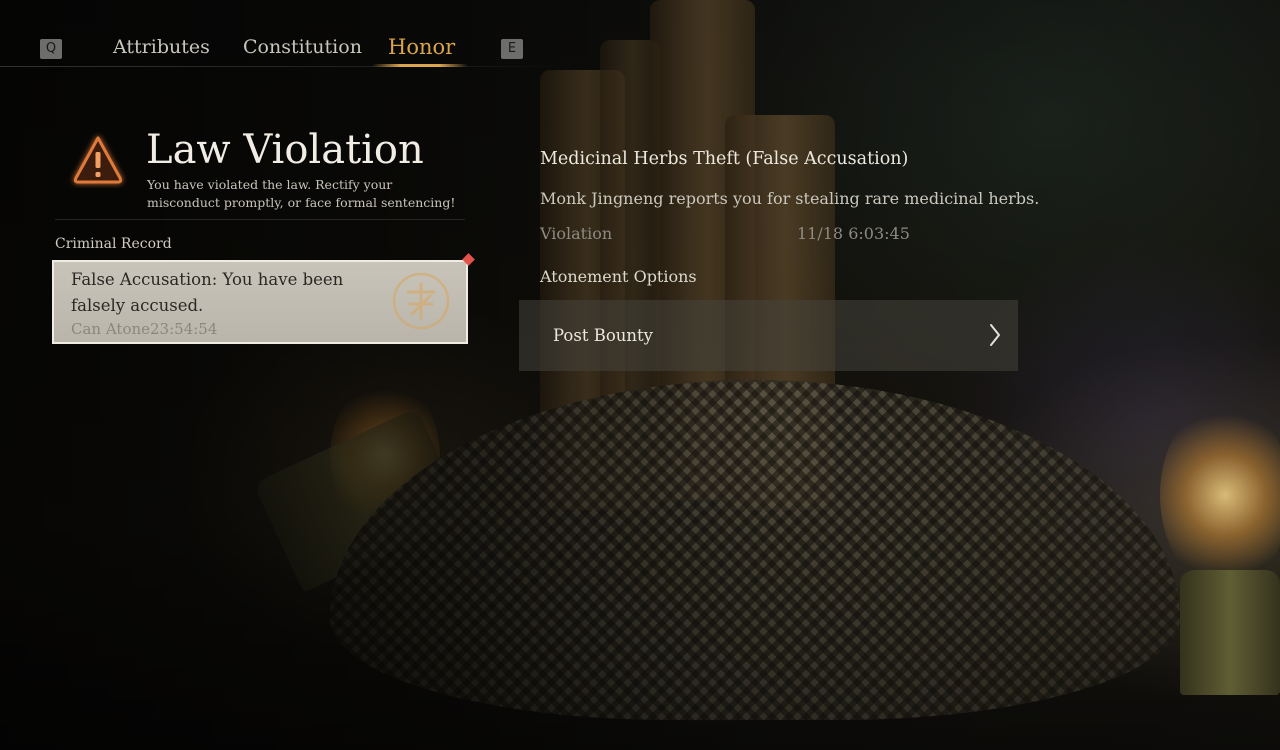 The width and height of the screenshot is (1280, 750). Describe the element at coordinates (512, 49) in the screenshot. I see `next-tab-key: E` at that location.